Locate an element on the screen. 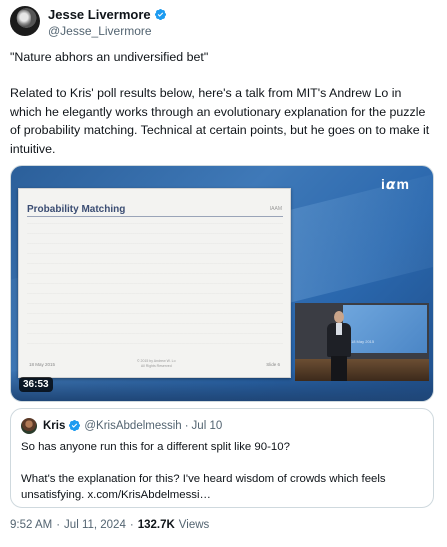 The width and height of the screenshot is (447, 547). tweet-time: 9:52 AM is located at coordinates (31, 525).